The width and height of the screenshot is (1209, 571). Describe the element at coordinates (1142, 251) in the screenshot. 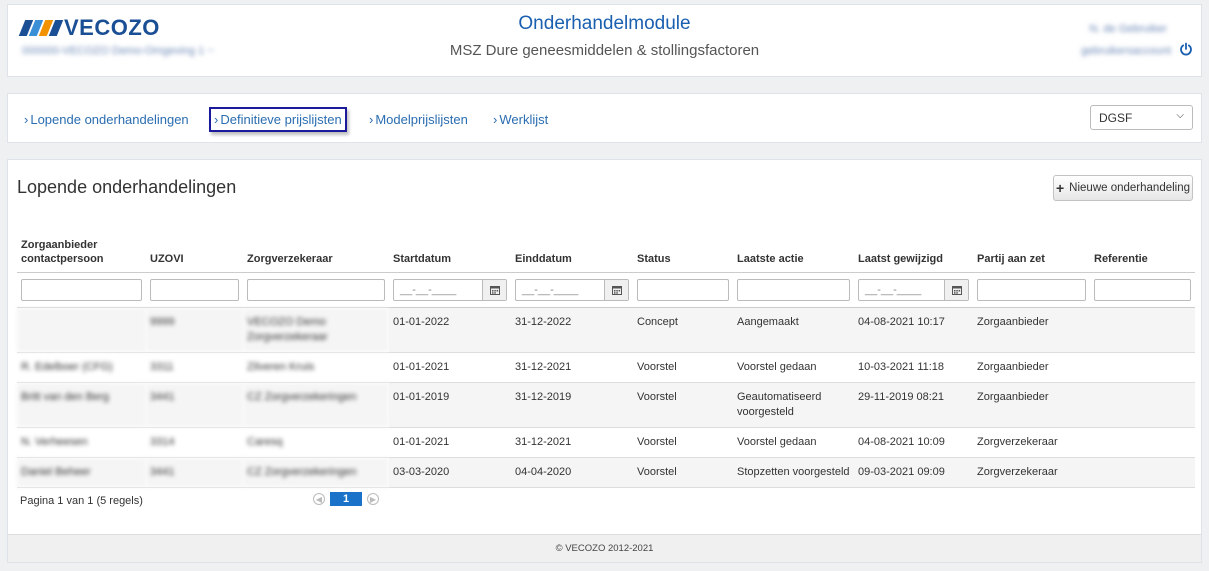

I see `col-header-referentie: Referentie` at that location.